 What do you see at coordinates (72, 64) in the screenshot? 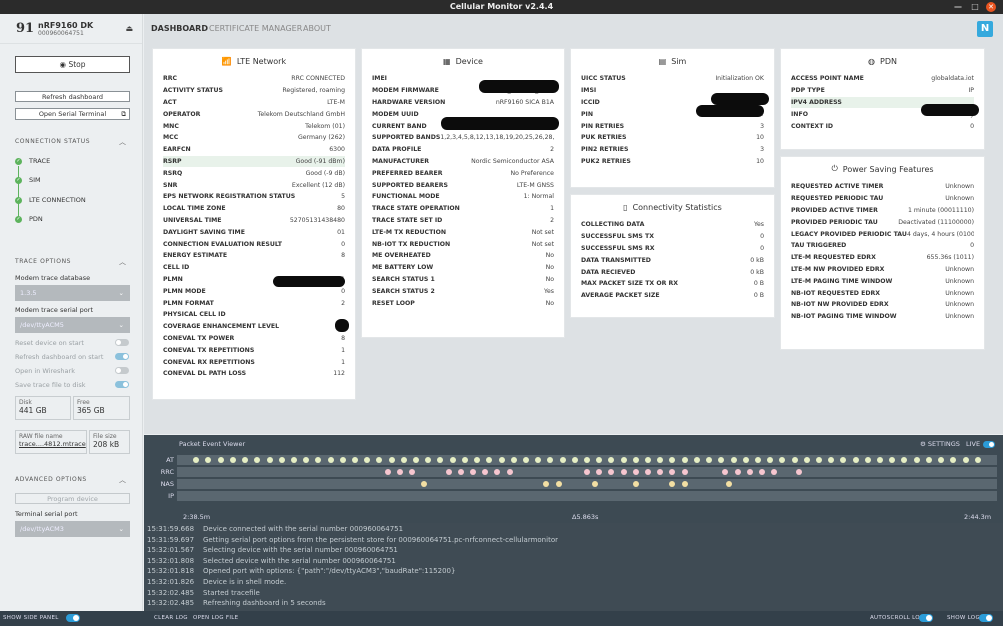
I see `stop-button: ◉ Stop` at bounding box center [72, 64].